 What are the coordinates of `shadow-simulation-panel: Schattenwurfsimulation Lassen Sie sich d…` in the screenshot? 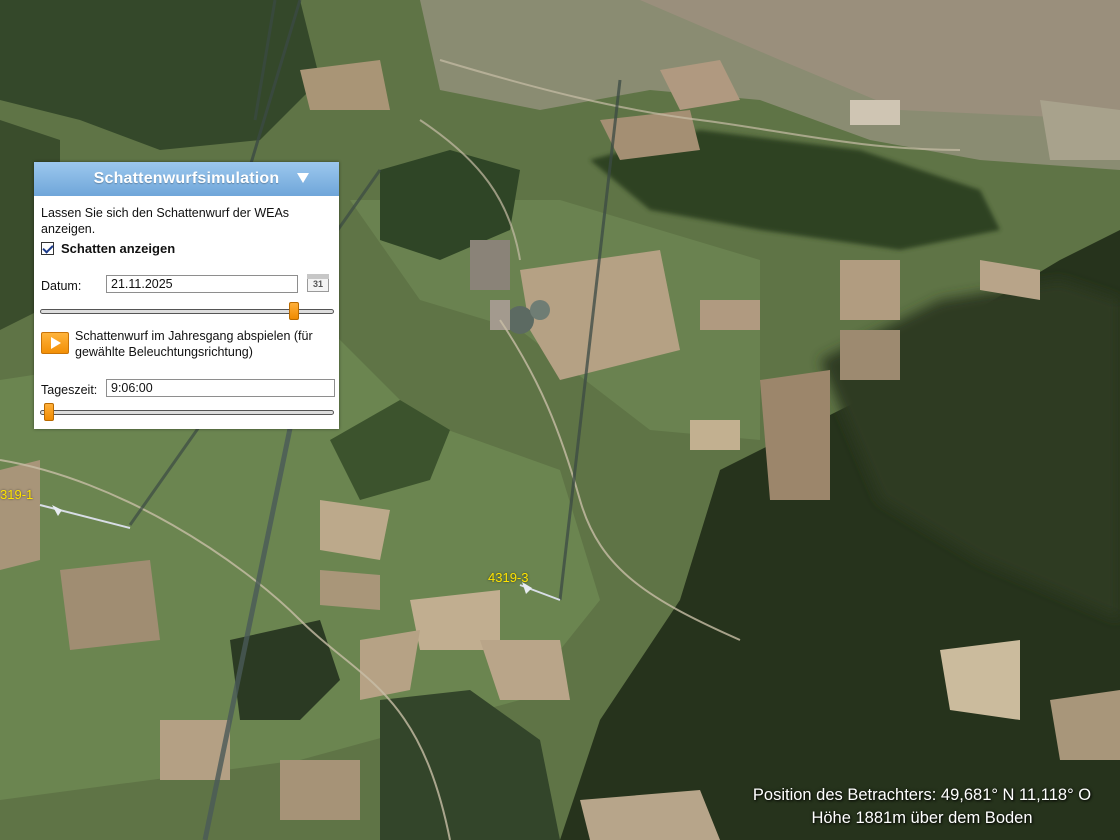 It's located at (186, 295).